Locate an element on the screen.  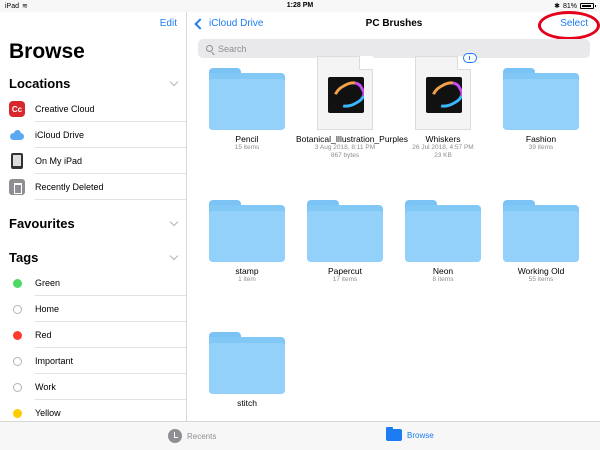
clock-time: 1:28 PM is located at coordinates (300, 5).